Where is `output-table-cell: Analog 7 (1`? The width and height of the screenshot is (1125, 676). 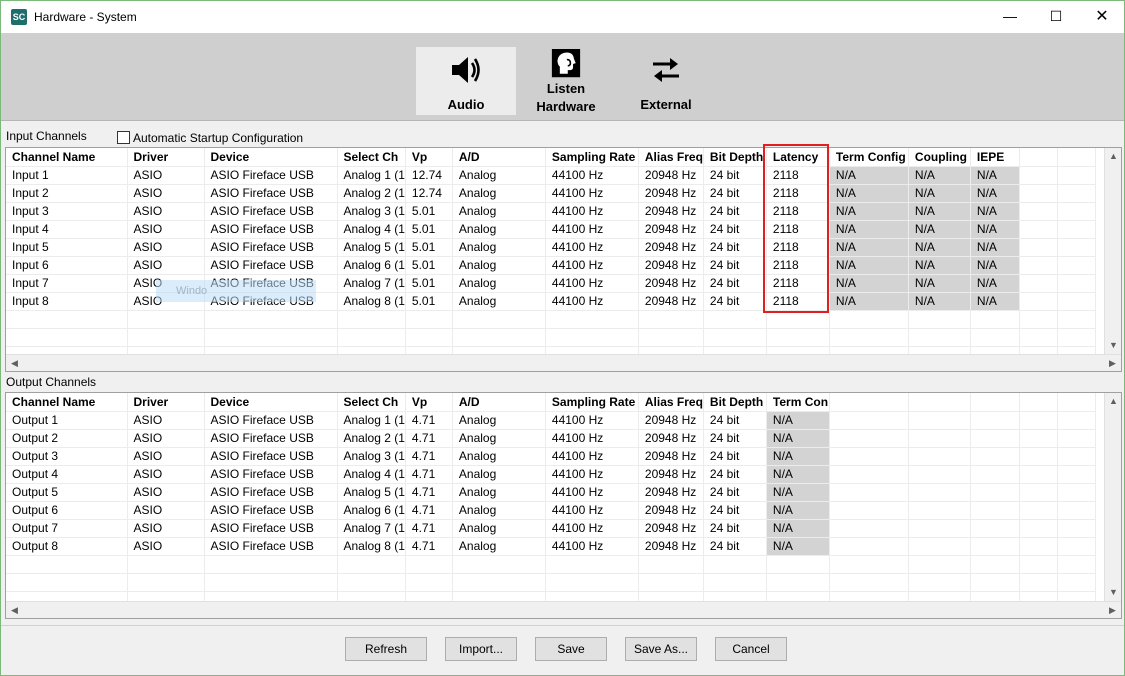
output-table-cell: Analog 7 (1 is located at coordinates (371, 528).